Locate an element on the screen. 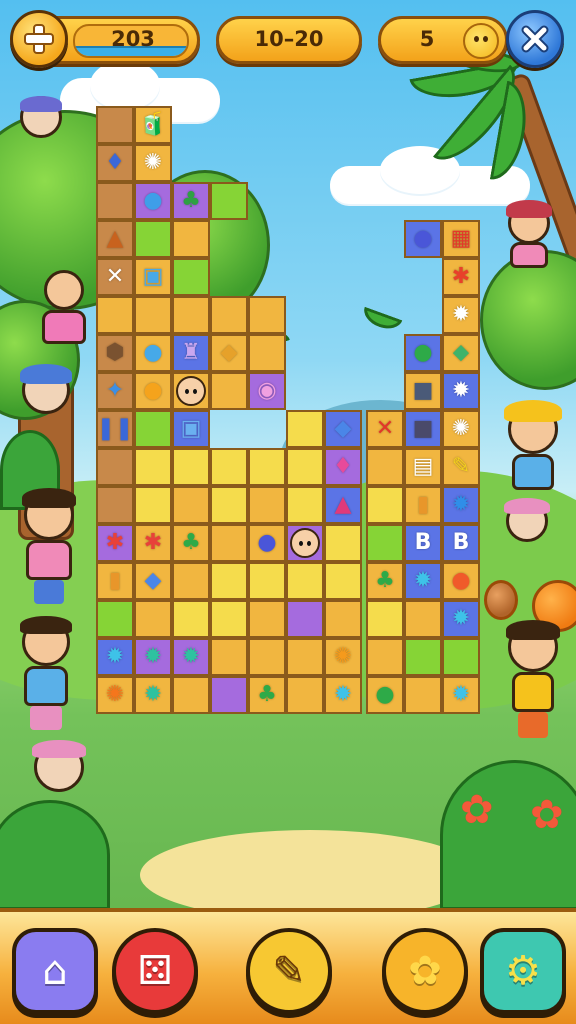 This screenshot has width=576, height=1024. board-tile: ✎ is located at coordinates (461, 467).